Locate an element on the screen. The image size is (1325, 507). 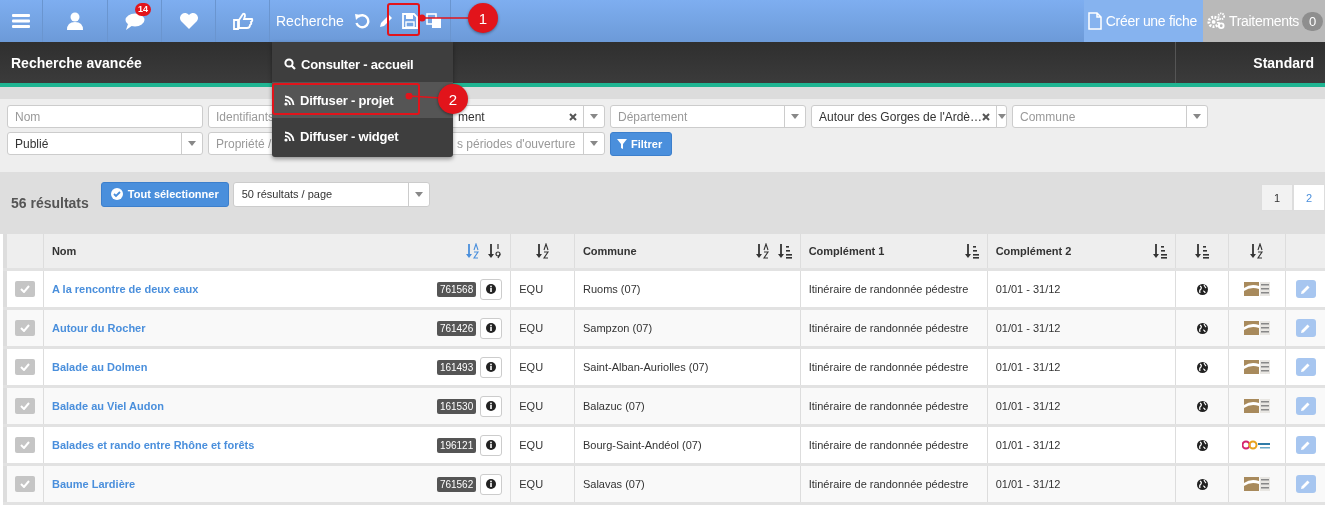
column-header: Complément 1 is located at coordinates (847, 251).